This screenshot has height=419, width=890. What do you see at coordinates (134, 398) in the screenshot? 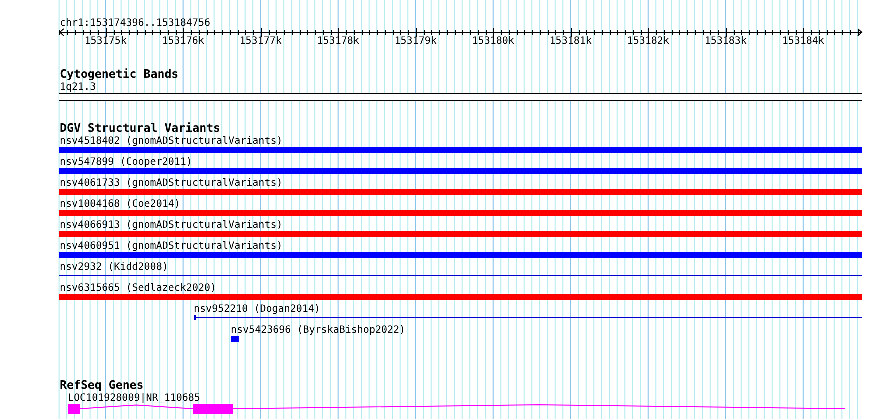
I see `gene-label: LOC101928009|NR_110685` at bounding box center [134, 398].